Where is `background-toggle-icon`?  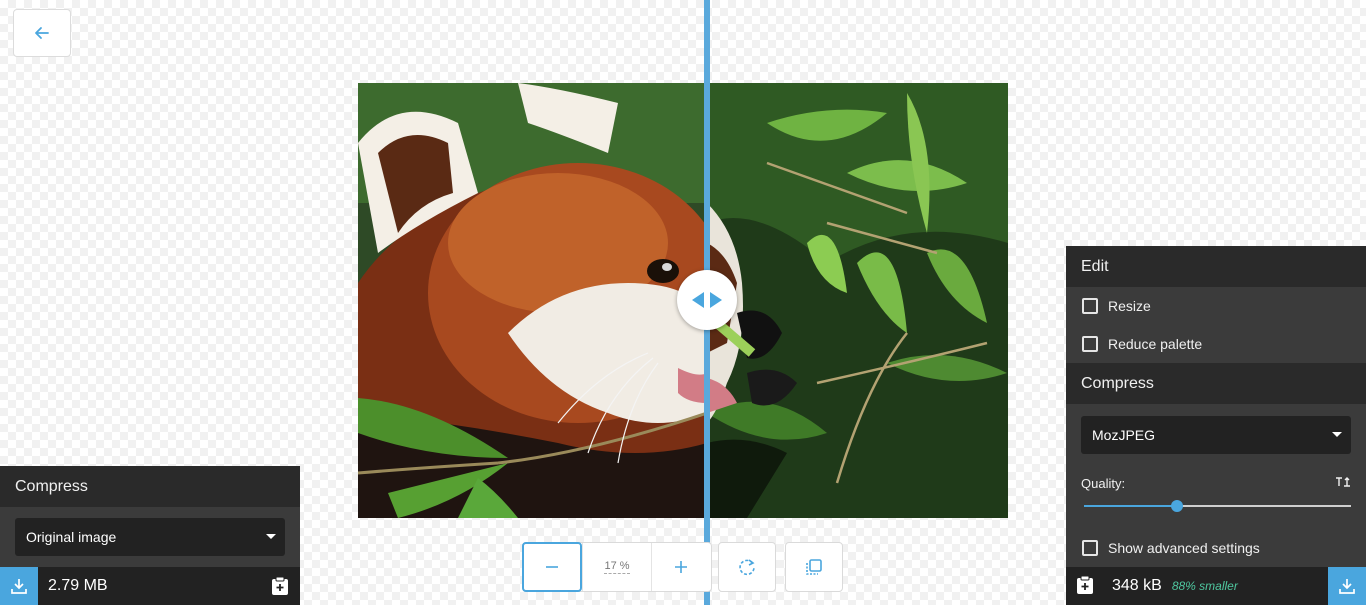
background-toggle-icon is located at coordinates (814, 567).